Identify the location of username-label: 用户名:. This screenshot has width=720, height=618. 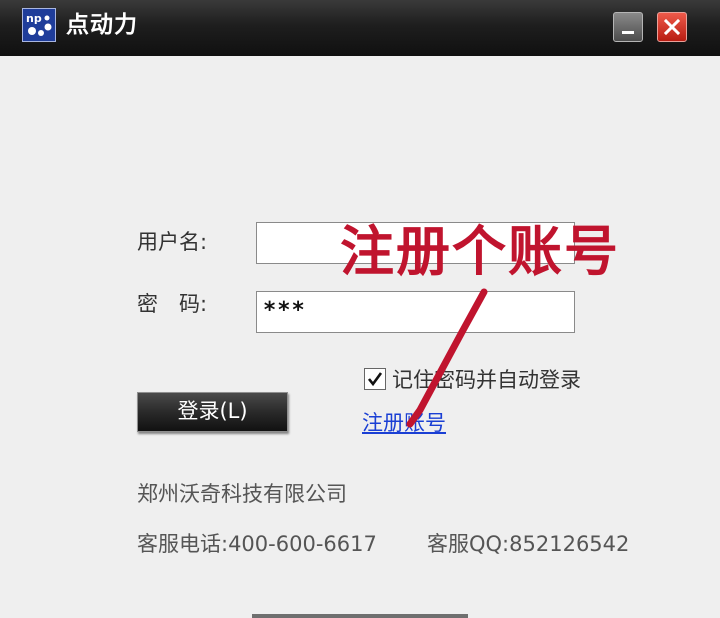
(172, 242).